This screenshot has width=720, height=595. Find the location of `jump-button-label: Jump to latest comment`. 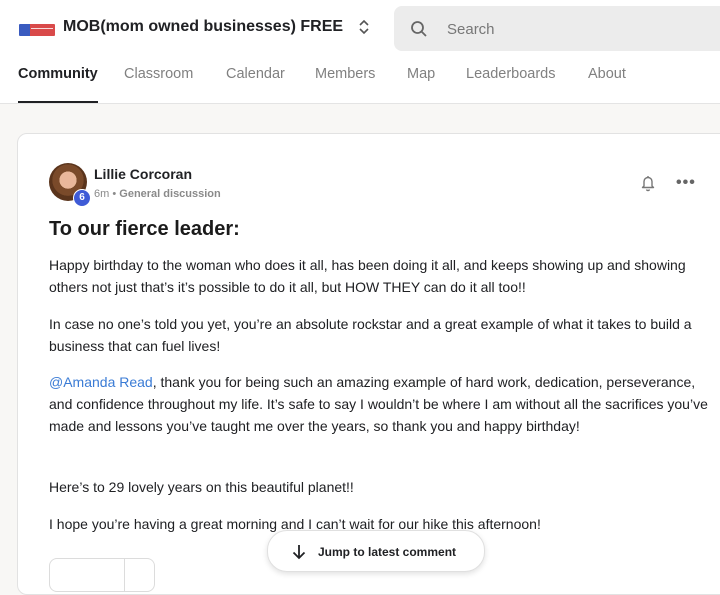

jump-button-label: Jump to latest comment is located at coordinates (387, 552).